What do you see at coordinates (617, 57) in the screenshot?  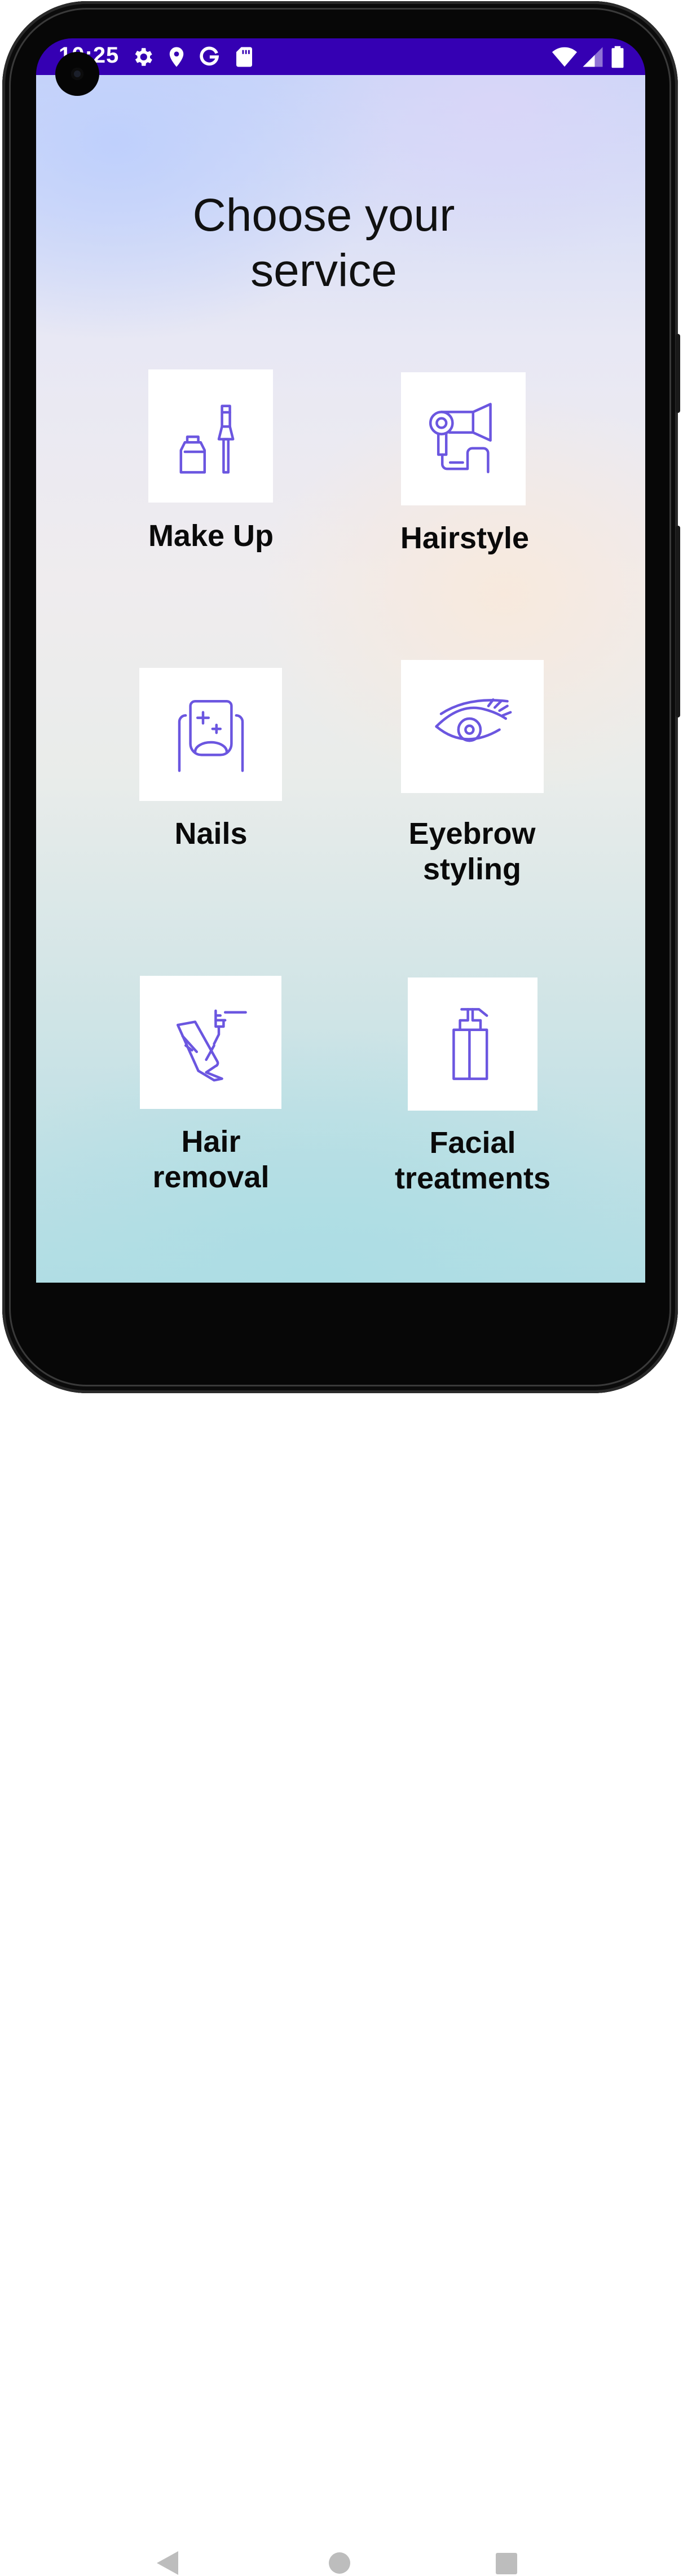 I see `battery-icon` at bounding box center [617, 57].